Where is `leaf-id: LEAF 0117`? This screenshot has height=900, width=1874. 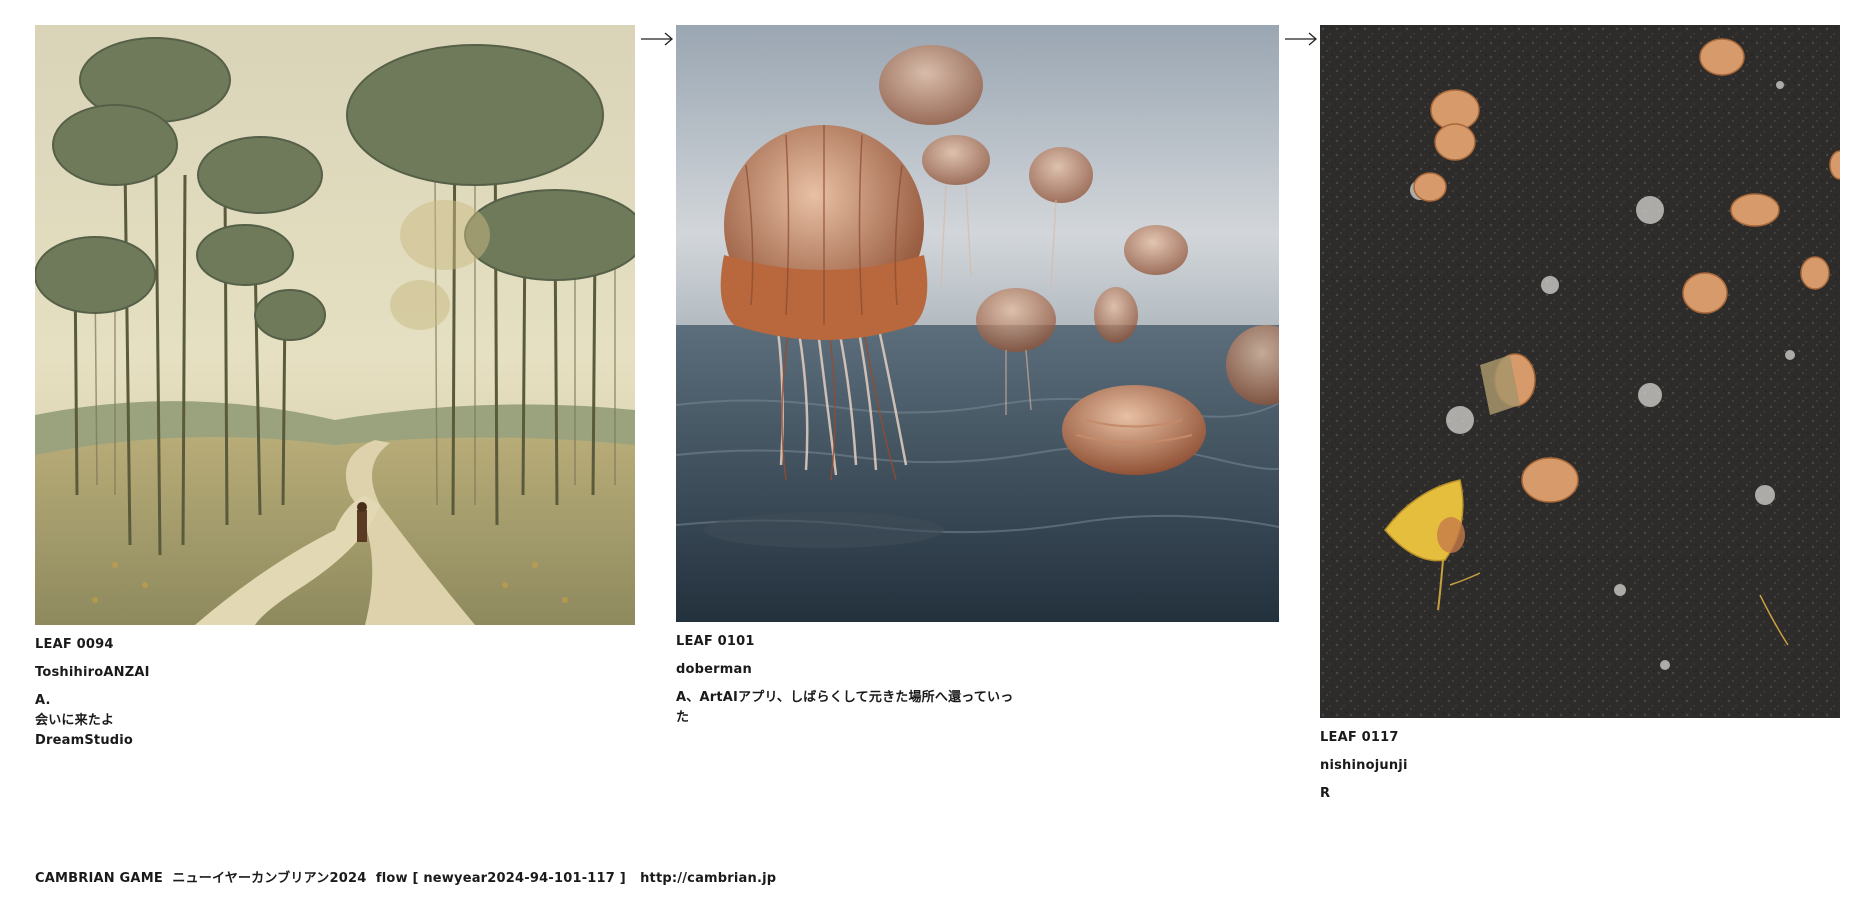 leaf-id: LEAF 0117 is located at coordinates (1359, 737).